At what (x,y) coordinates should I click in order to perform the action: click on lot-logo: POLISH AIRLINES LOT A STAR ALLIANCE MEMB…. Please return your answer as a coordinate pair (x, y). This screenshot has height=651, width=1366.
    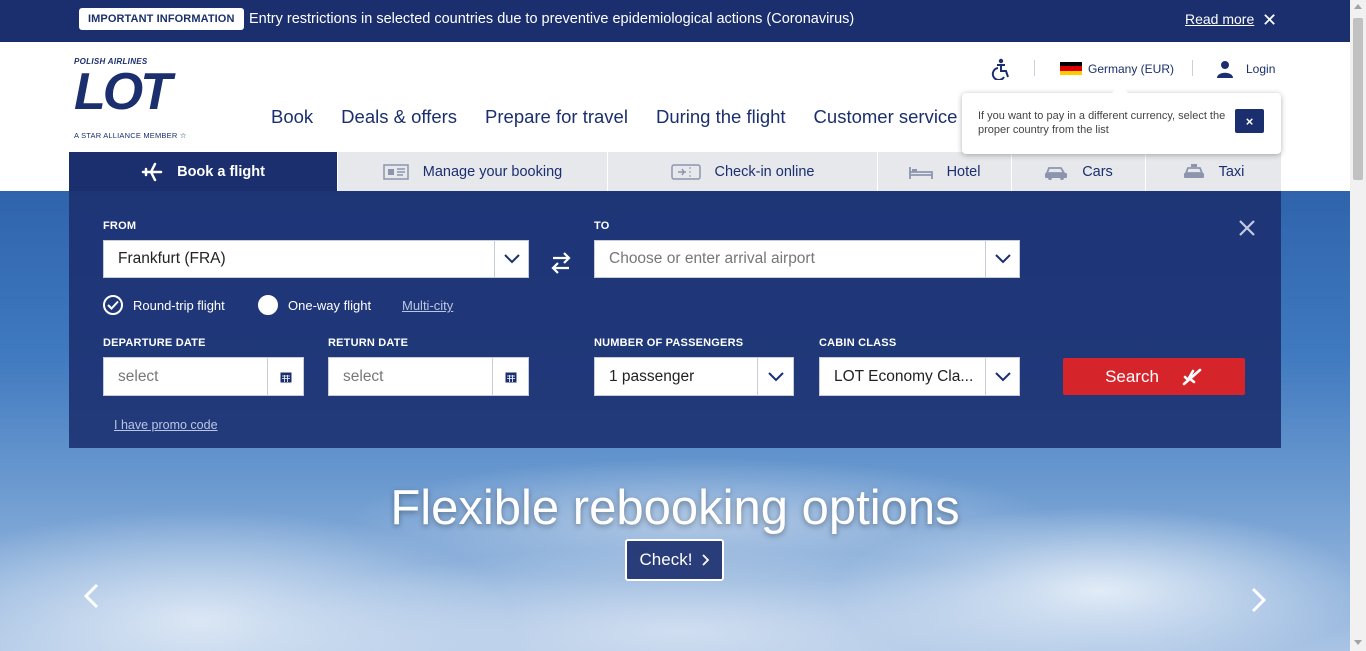
    Looking at the image, I should click on (141, 100).